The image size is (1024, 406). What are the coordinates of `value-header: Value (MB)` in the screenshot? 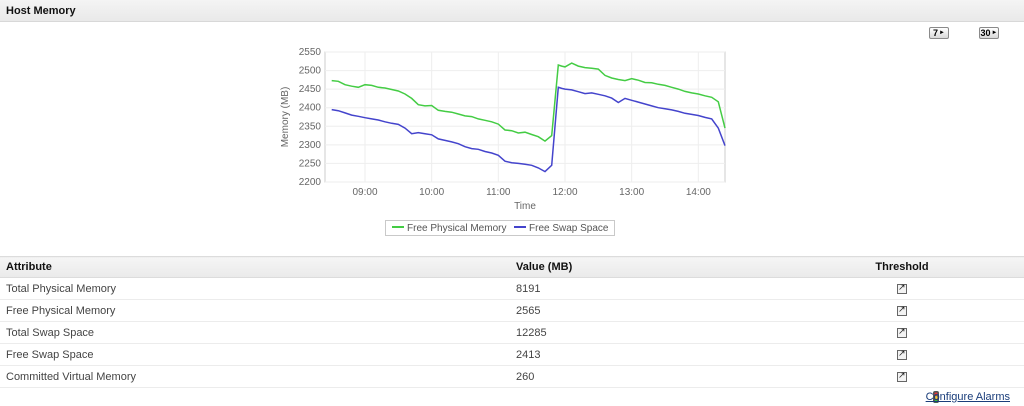 It's located at (645, 267).